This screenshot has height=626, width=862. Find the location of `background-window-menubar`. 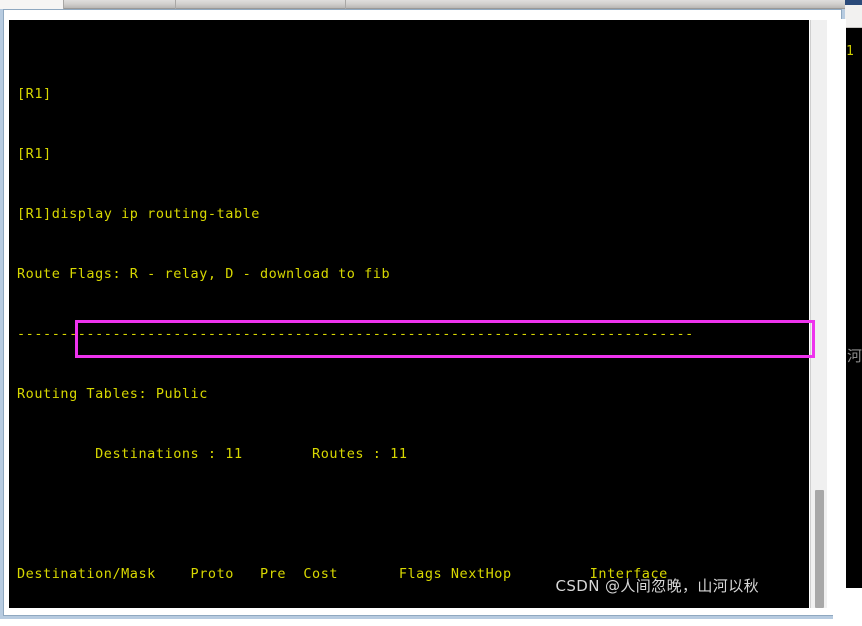

background-window-menubar is located at coordinates (853, 16).